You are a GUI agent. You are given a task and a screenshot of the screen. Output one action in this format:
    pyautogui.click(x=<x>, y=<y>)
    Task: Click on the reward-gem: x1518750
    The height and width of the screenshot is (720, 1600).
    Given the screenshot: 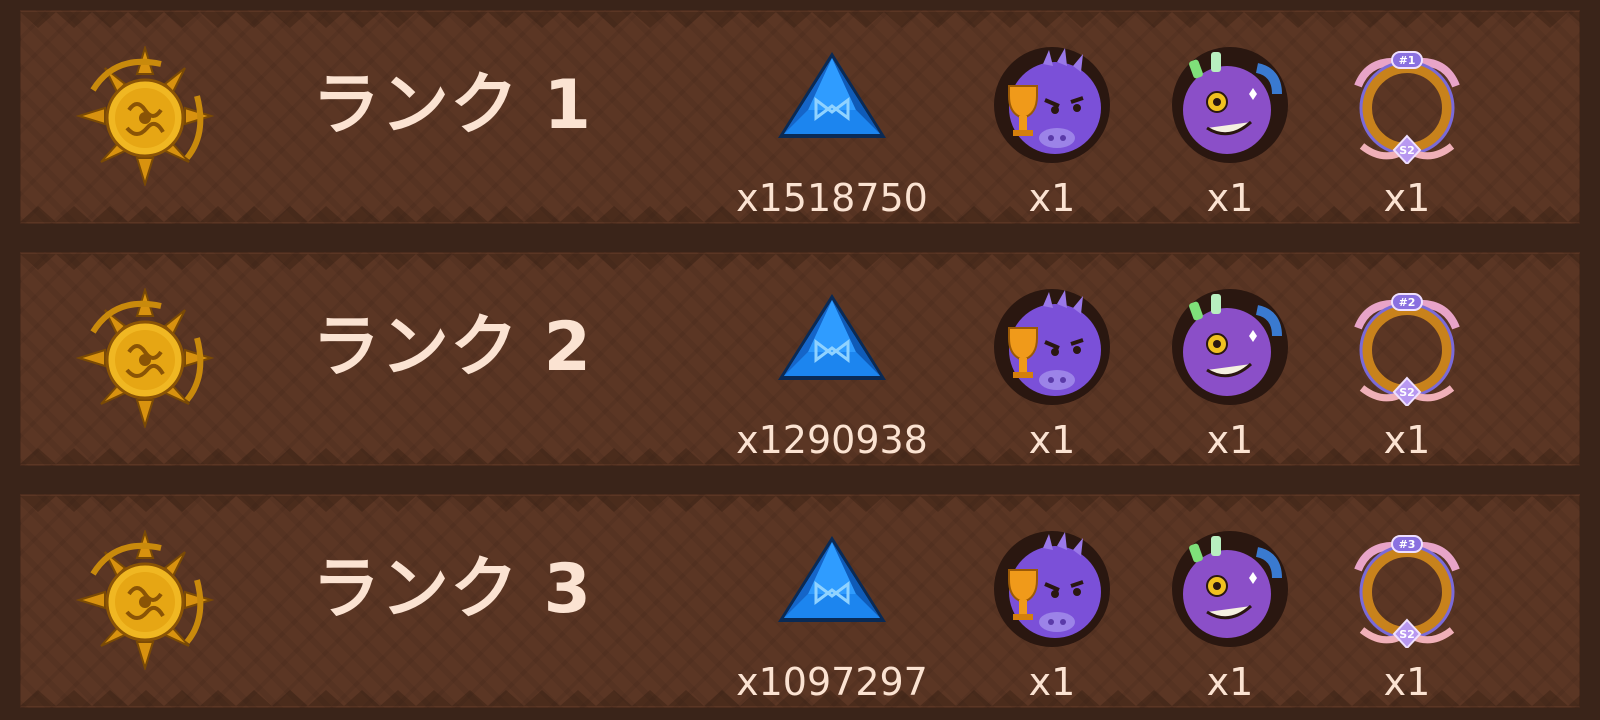 What is the action you would take?
    pyautogui.click(x=832, y=129)
    